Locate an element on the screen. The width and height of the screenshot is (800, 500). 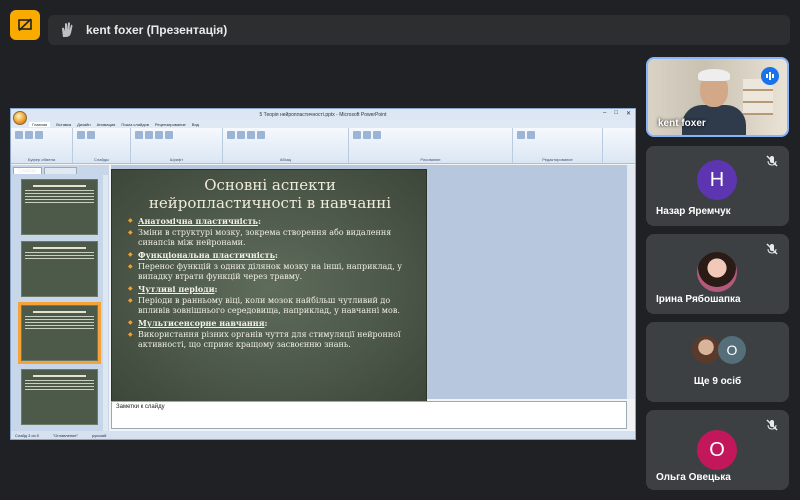
new-slide-icon is located at coordinates (81, 135).